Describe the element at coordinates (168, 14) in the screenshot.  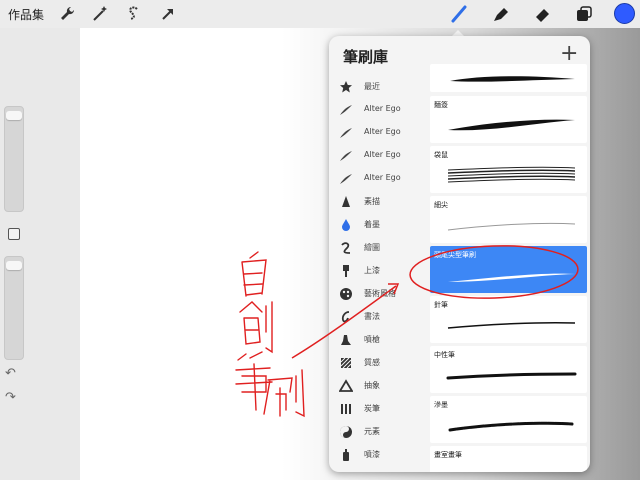
I see `transform-arrow-icon` at that location.